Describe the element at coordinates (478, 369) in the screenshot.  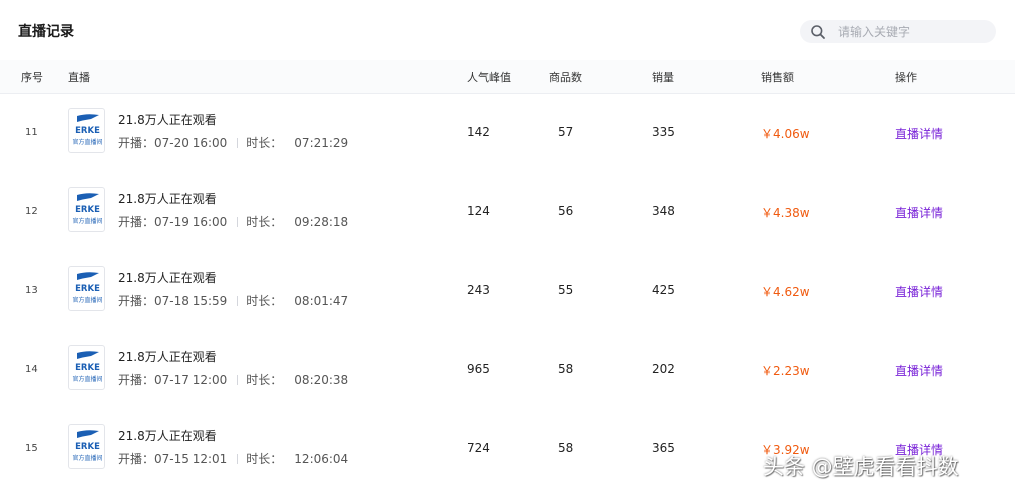
I see `peak-value: 965` at that location.